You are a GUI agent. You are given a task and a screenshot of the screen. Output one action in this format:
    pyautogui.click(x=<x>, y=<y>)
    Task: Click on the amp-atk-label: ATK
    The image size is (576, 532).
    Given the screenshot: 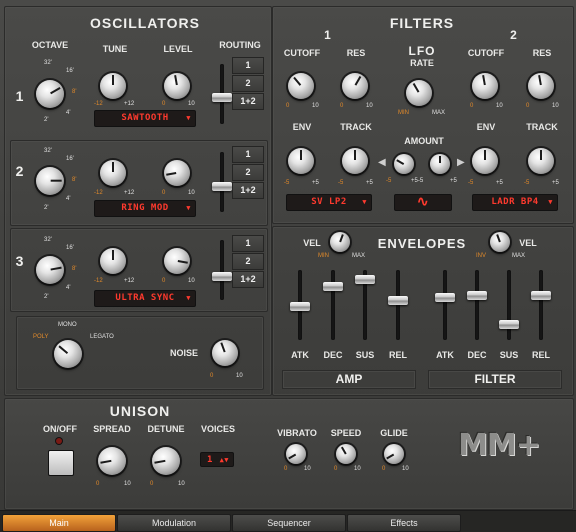 What is the action you would take?
    pyautogui.click(x=300, y=355)
    